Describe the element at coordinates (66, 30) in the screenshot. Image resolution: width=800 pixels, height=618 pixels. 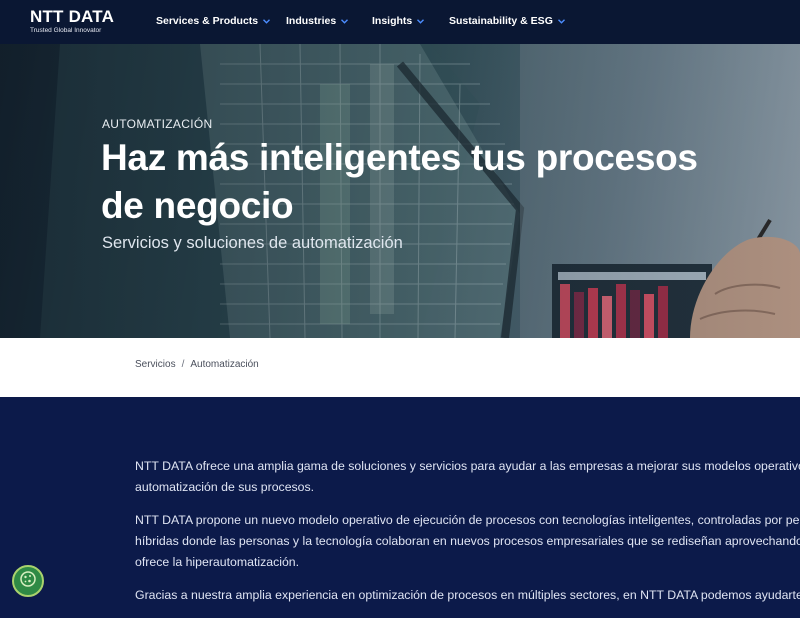
I see `logo-tagline: Trusted Global Innovator` at that location.